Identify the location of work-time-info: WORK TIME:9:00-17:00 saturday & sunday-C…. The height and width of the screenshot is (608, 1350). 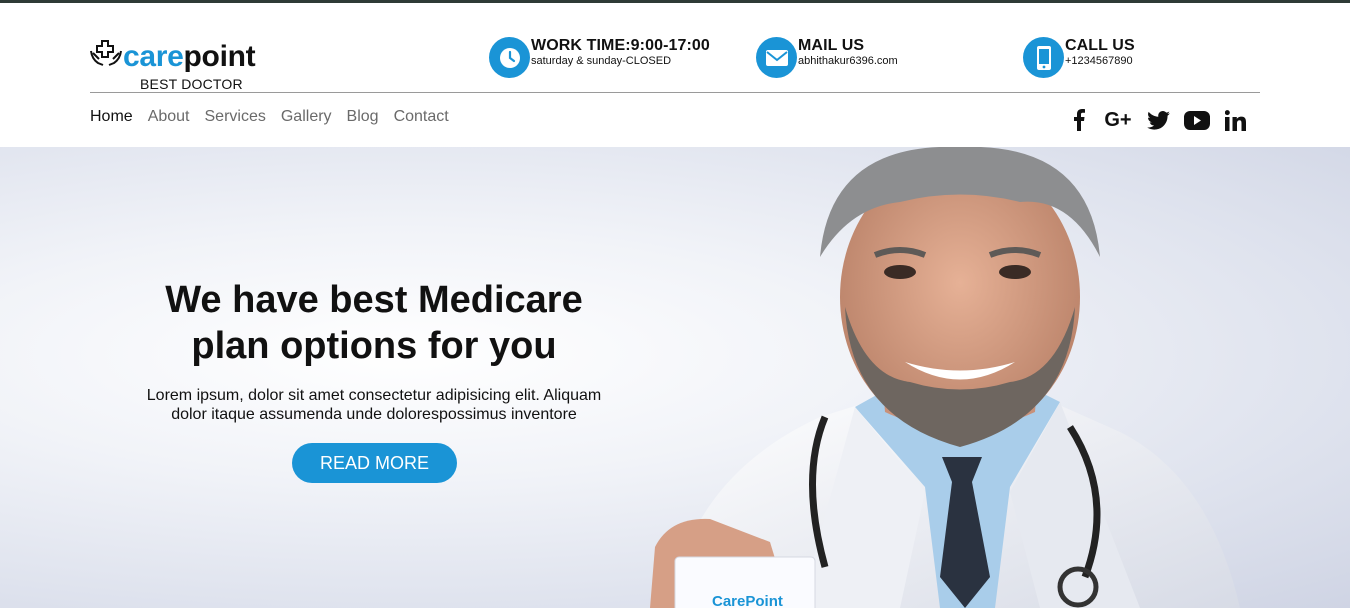
(599, 57).